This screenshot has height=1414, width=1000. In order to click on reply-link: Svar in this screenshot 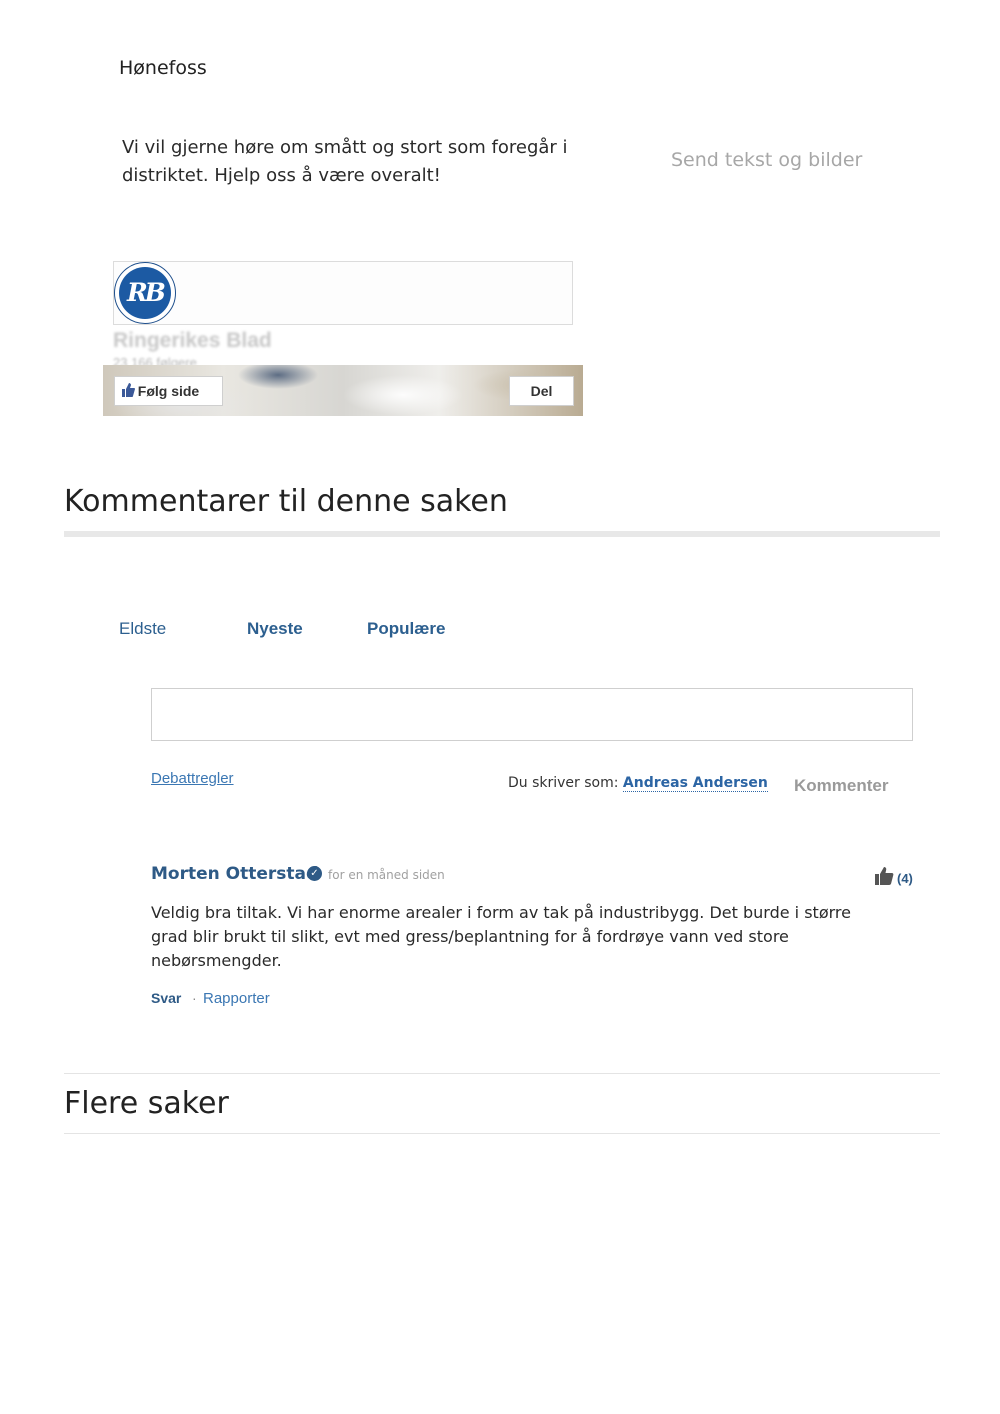, I will do `click(166, 998)`.